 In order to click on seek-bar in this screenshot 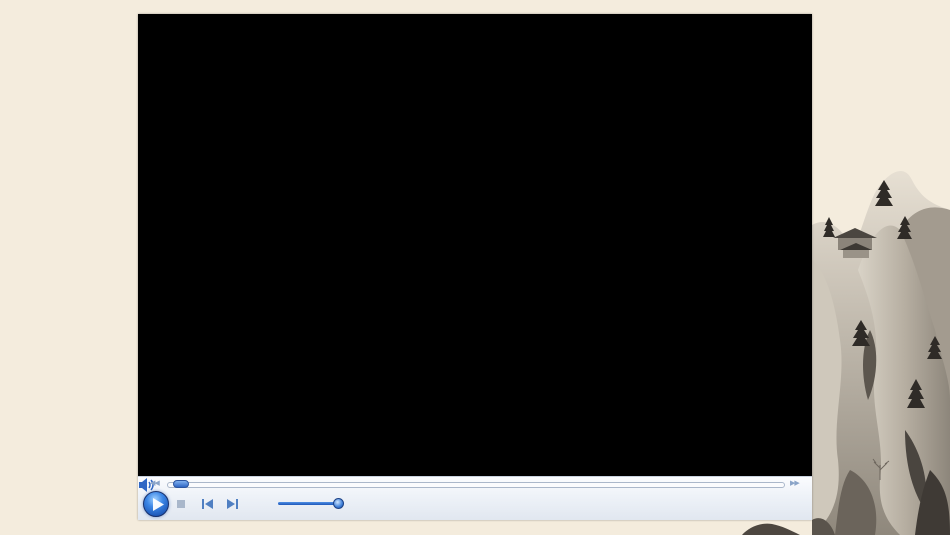, I will do `click(476, 485)`.